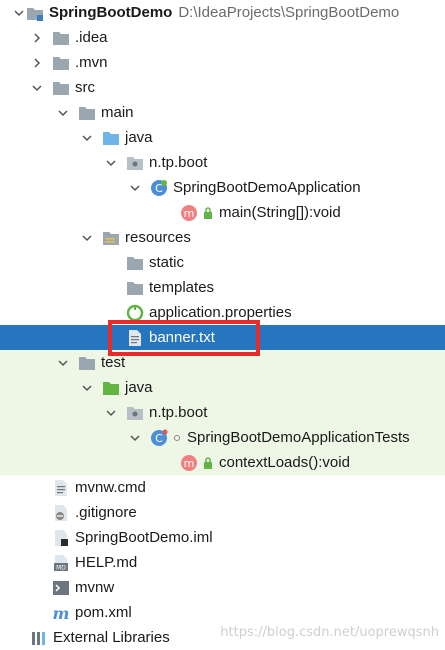 The width and height of the screenshot is (445, 650). Describe the element at coordinates (222, 337) in the screenshot. I see `tree-row-banner: banner.txt` at that location.